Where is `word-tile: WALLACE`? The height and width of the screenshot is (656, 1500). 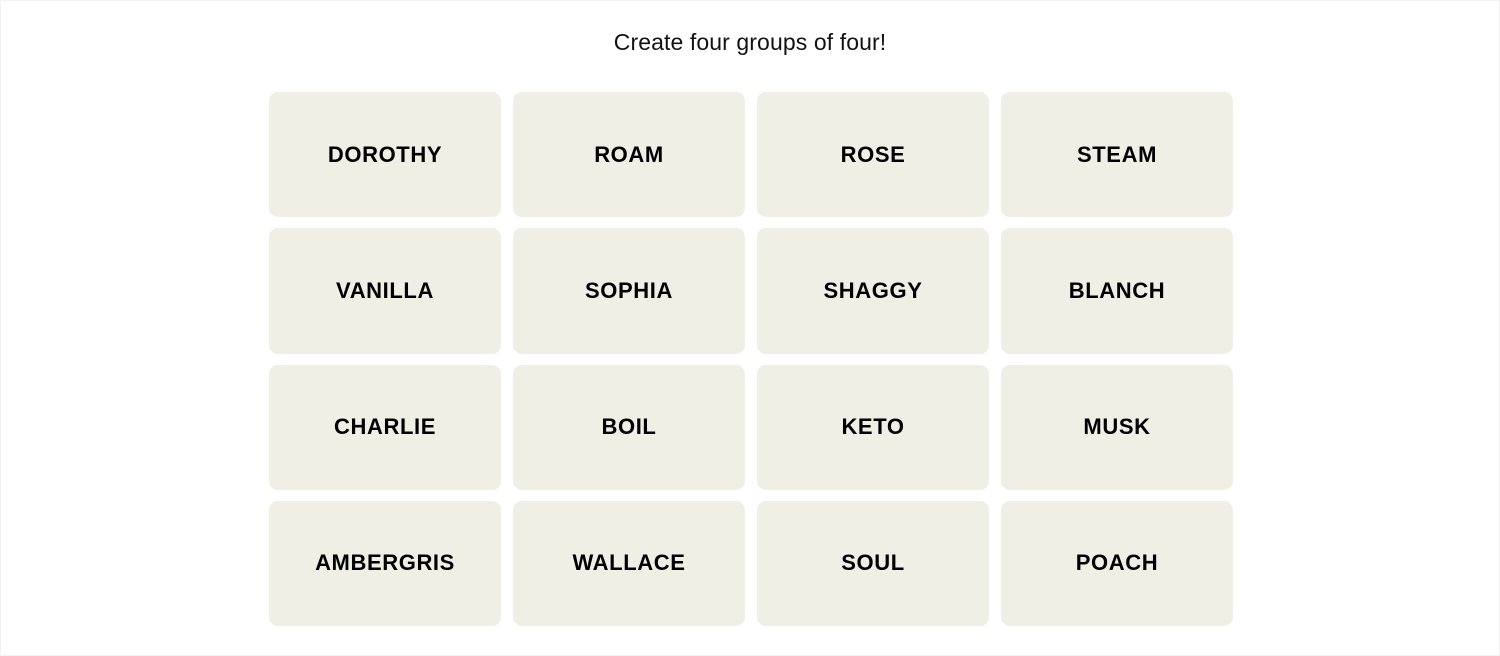
word-tile: WALLACE is located at coordinates (629, 563).